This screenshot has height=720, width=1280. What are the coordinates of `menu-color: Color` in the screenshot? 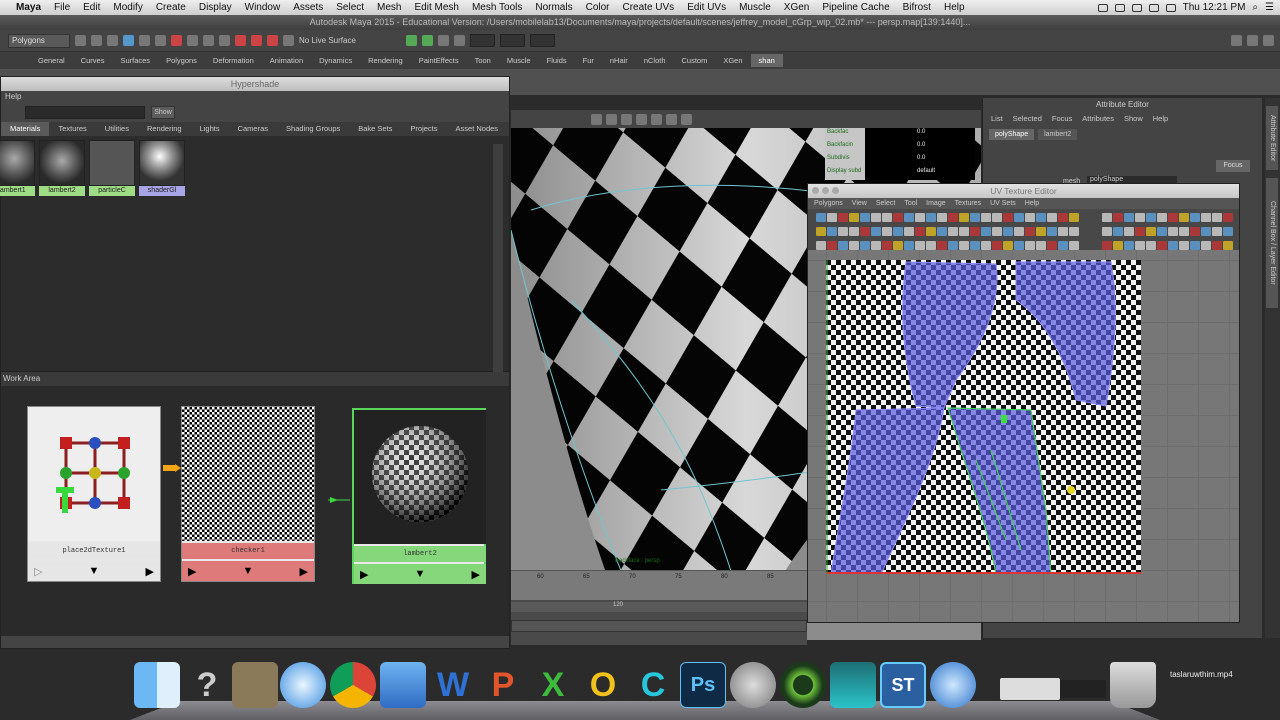 It's located at (598, 7).